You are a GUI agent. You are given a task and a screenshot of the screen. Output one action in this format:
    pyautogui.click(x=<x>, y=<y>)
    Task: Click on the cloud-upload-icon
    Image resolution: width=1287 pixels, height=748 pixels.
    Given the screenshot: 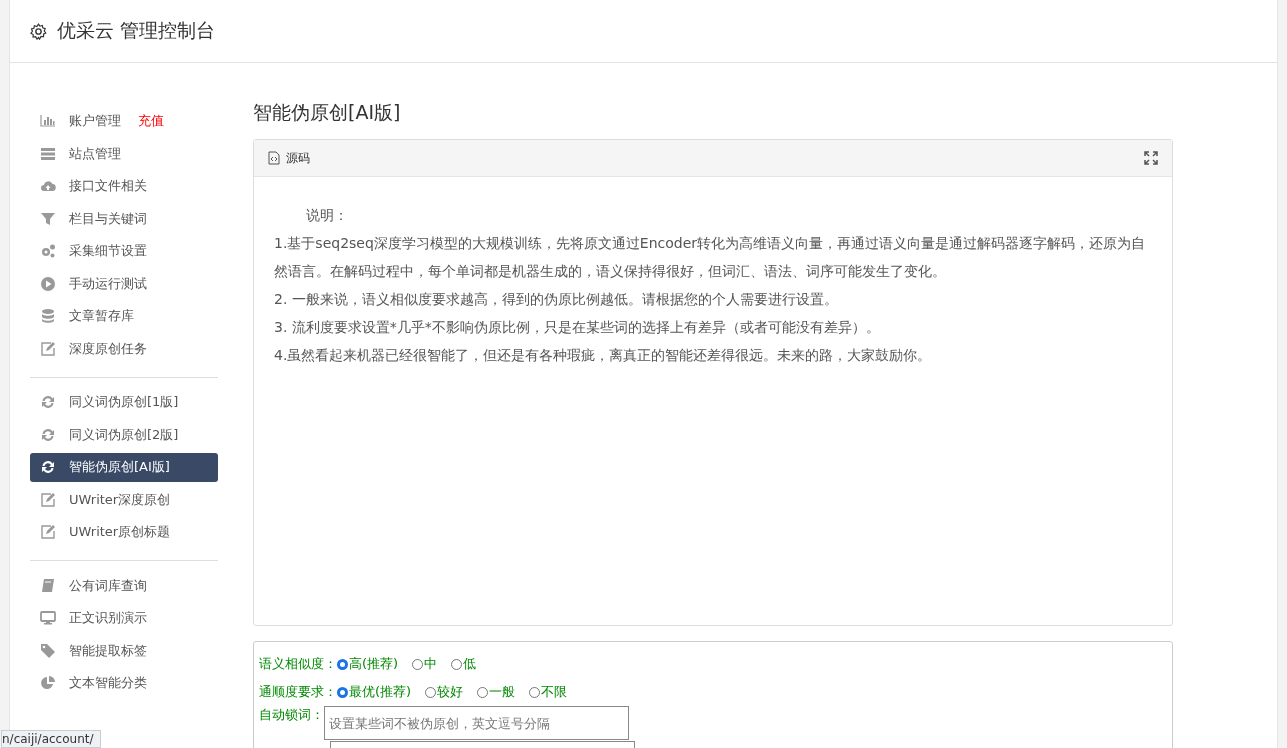 What is the action you would take?
    pyautogui.click(x=48, y=186)
    